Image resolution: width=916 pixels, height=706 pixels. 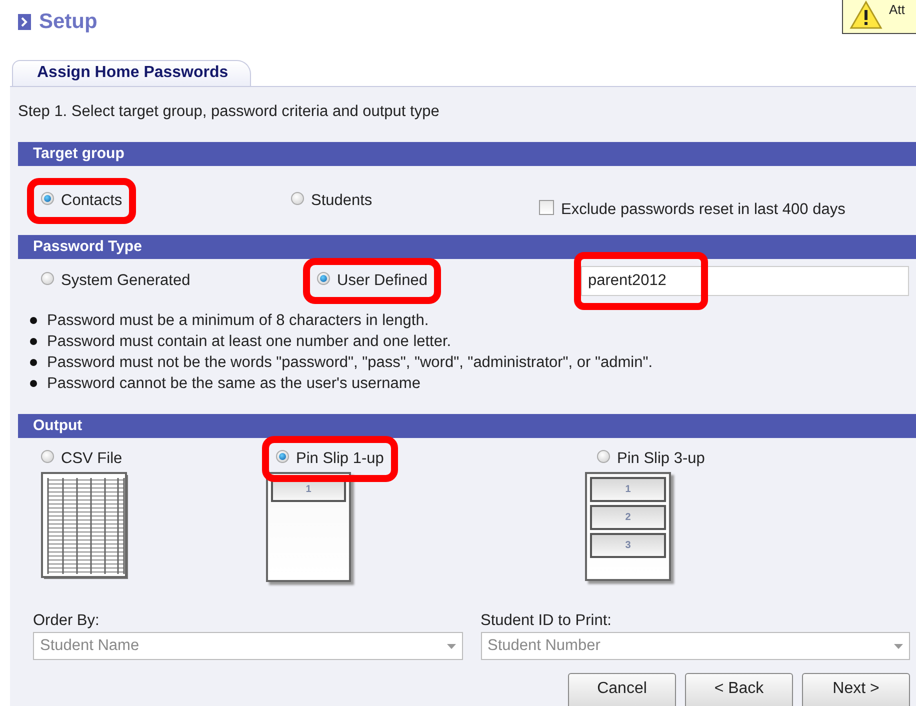 I want to click on option-label: Contacts, so click(x=91, y=201).